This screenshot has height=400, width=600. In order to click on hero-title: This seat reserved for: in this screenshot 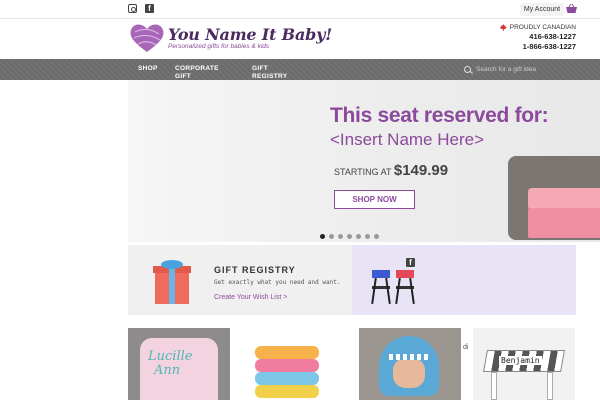, I will do `click(439, 115)`.